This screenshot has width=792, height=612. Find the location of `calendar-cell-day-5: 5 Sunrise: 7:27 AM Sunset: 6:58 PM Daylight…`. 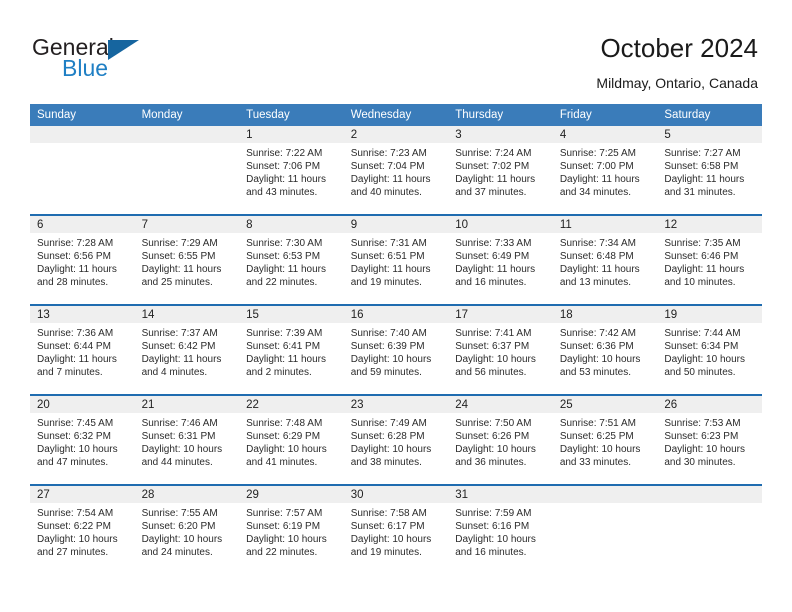

calendar-cell-day-5: 5 Sunrise: 7:27 AM Sunset: 6:58 PM Daylight… is located at coordinates (709, 170).